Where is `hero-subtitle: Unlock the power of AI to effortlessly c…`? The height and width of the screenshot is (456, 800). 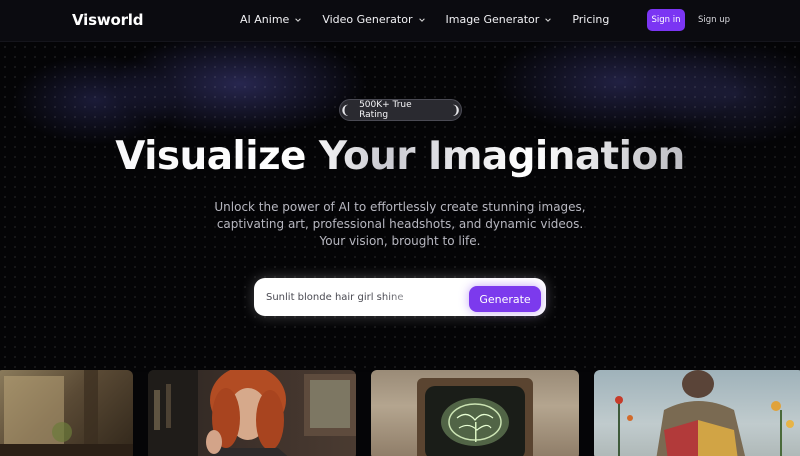
hero-subtitle: Unlock the power of AI to effortlessly c… is located at coordinates (400, 224).